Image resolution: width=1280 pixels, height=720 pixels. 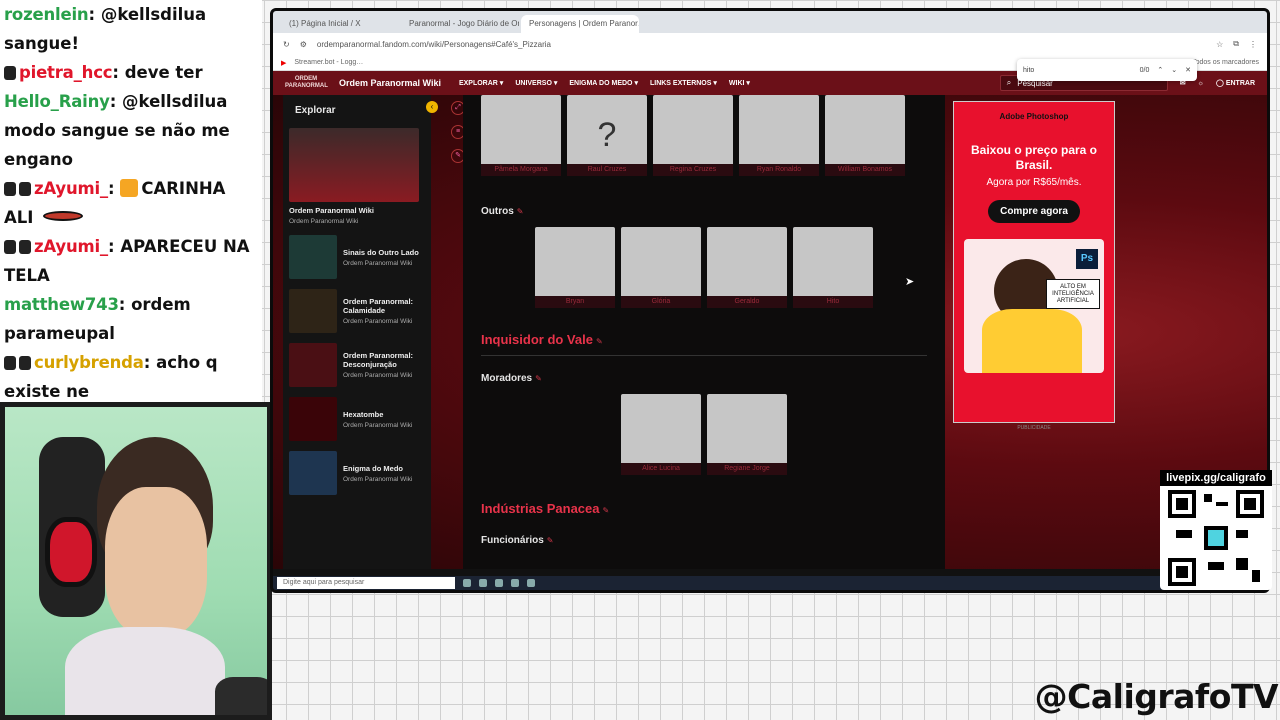 I want to click on funcionarios-heading: Funcionários ✎, so click(x=517, y=540).